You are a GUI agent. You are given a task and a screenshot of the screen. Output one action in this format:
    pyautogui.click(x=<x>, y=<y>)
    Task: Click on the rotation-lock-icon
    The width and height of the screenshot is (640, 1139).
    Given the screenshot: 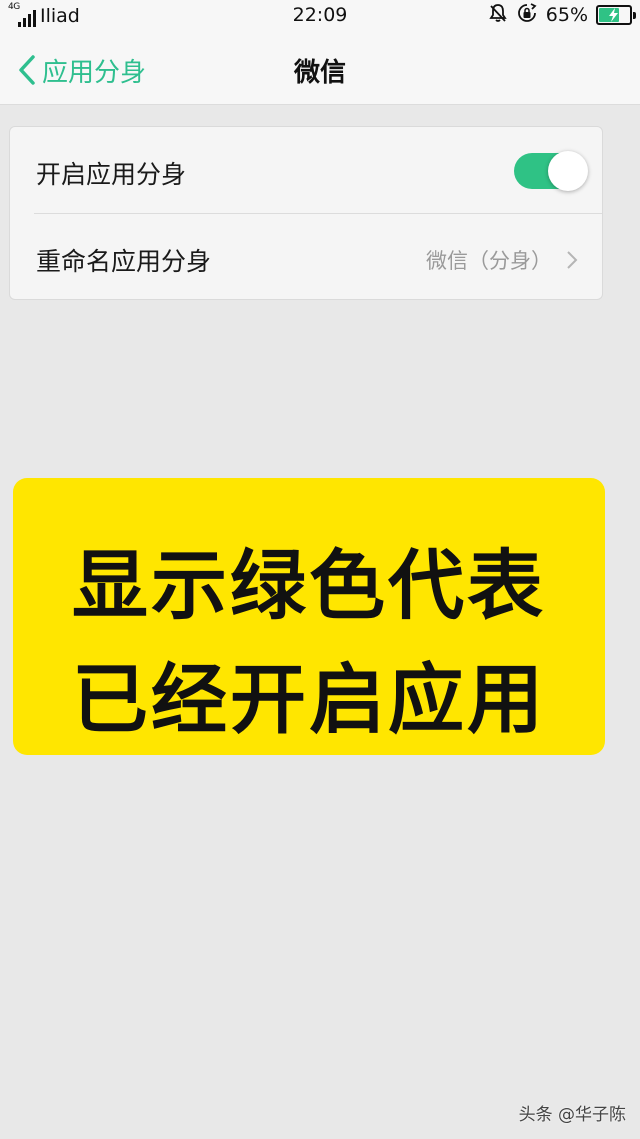 What is the action you would take?
    pyautogui.click(x=527, y=15)
    